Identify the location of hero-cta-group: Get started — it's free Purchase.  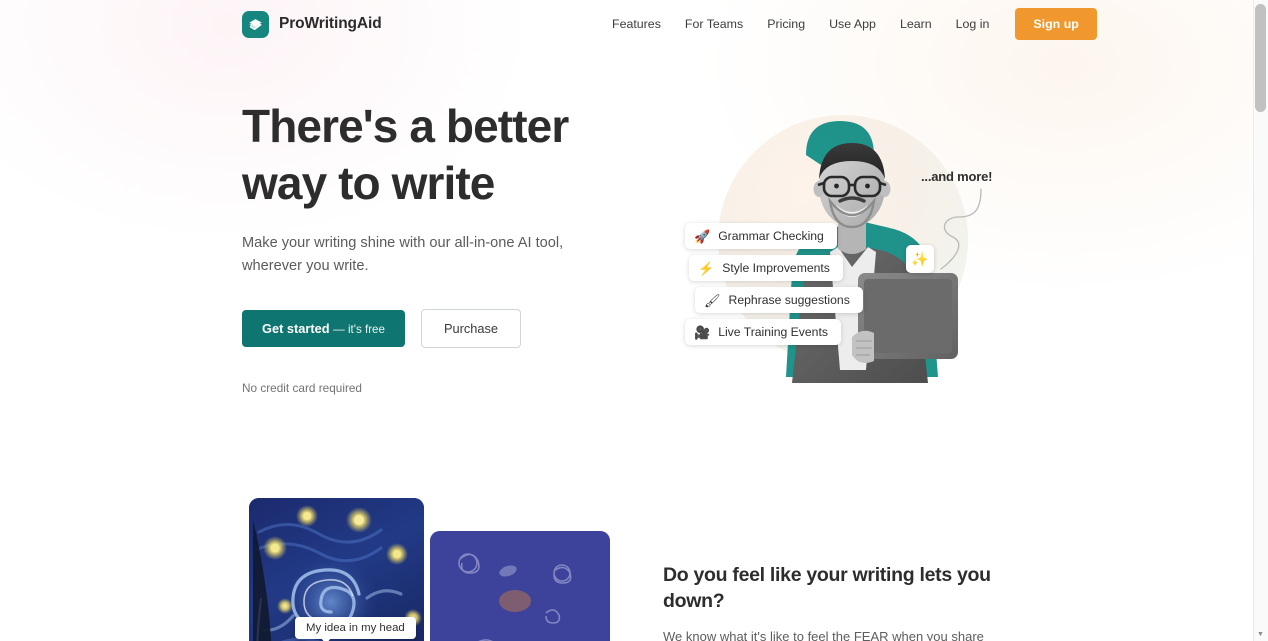
(442, 328).